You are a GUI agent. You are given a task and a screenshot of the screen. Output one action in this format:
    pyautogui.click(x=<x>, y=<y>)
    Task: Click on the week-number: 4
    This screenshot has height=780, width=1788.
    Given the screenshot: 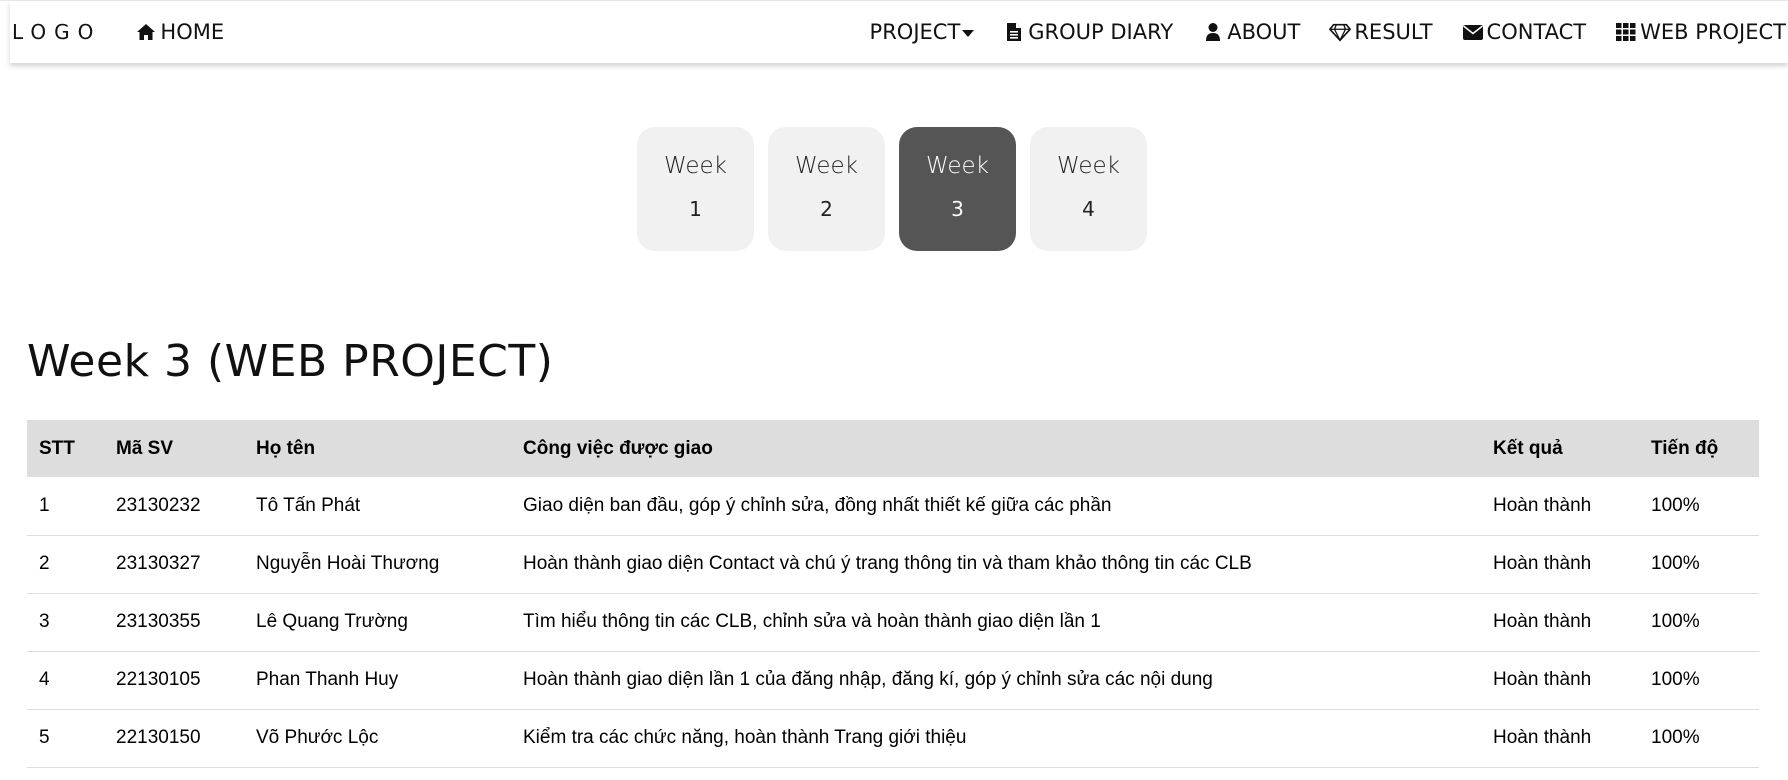 What is the action you would take?
    pyautogui.click(x=1088, y=209)
    